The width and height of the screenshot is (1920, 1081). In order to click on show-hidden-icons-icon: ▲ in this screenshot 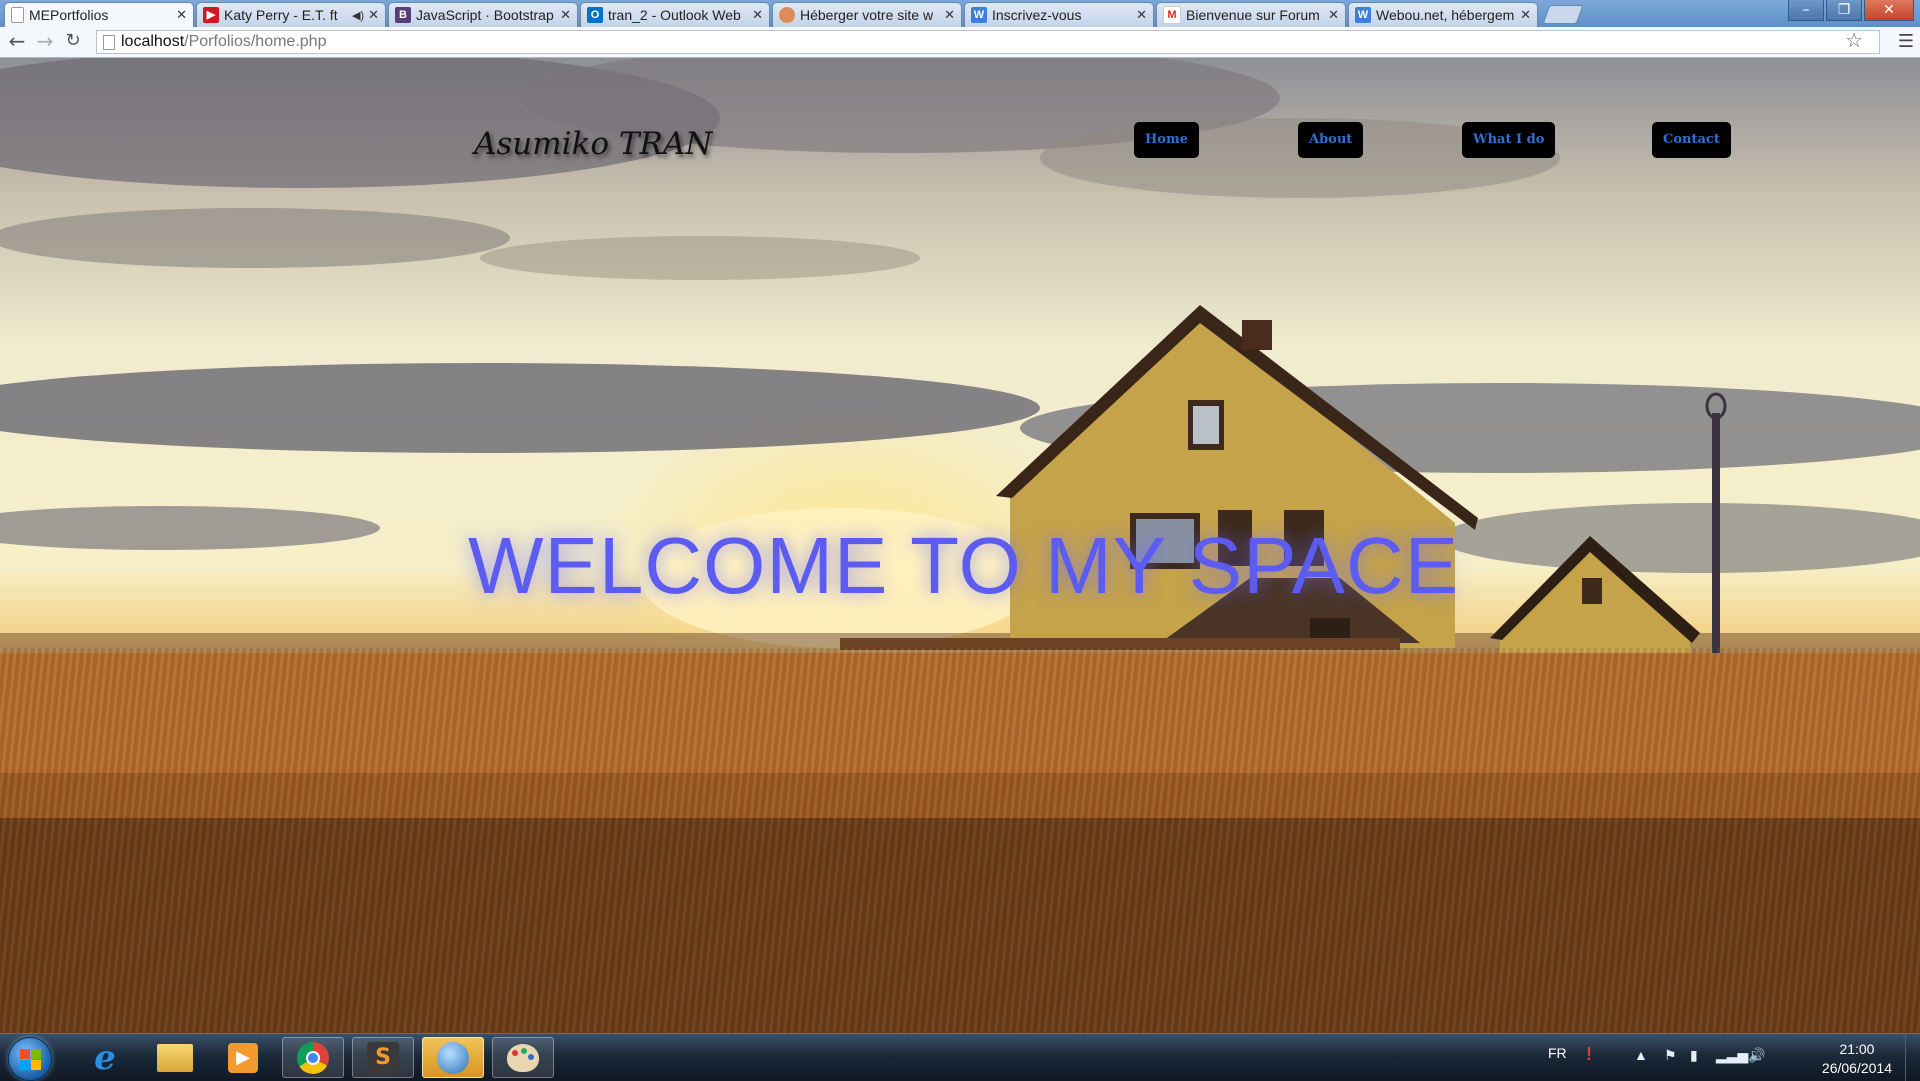, I will do `click(1641, 1055)`.